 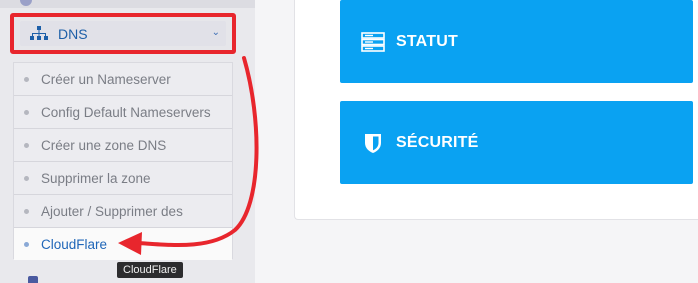 What do you see at coordinates (112, 211) in the screenshot?
I see `submenu-item-label: Ajouter / Supprimer des` at bounding box center [112, 211].